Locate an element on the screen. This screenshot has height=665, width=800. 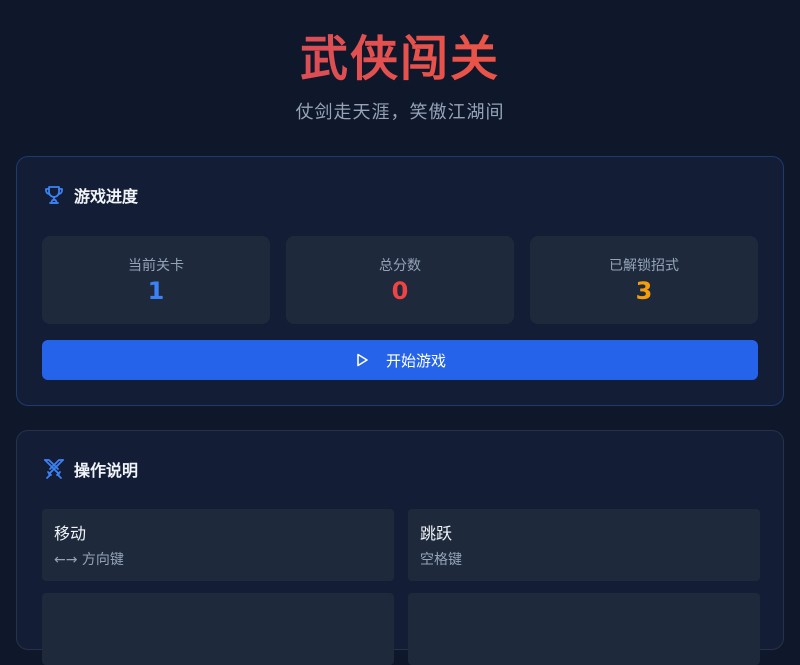
stat-label: 总分数 is located at coordinates (400, 266).